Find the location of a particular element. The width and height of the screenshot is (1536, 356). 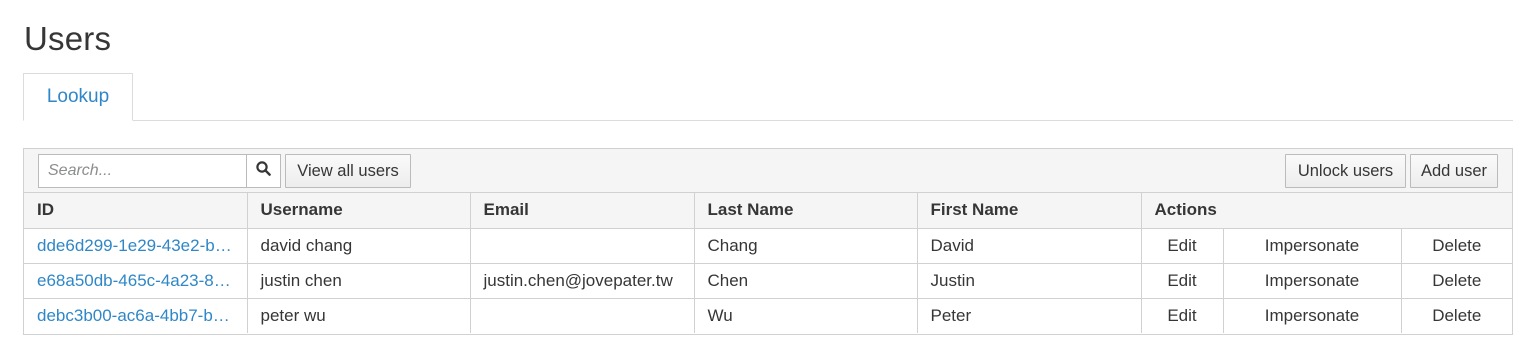

first-name-cell: Peter is located at coordinates (1029, 315).